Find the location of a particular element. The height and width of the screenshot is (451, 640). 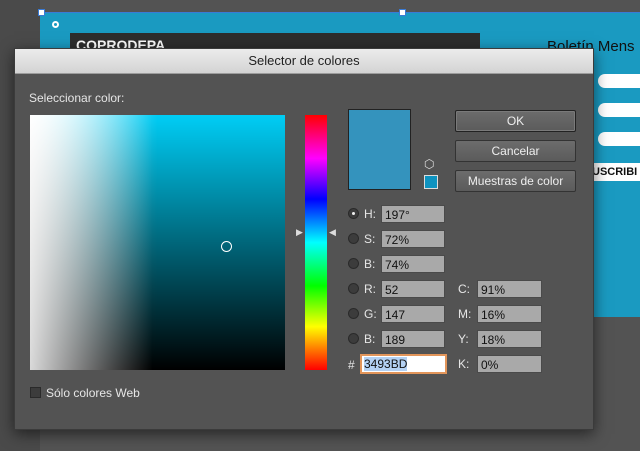

hex-input: 3493BD is located at coordinates (403, 364).